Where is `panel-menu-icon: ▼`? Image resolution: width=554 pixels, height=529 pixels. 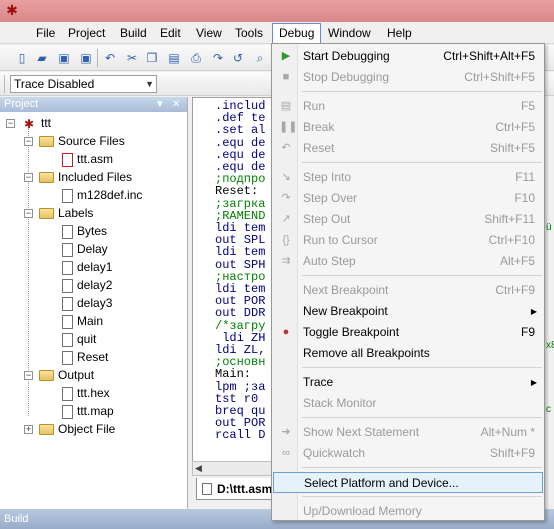 panel-menu-icon: ▼ is located at coordinates (160, 104).